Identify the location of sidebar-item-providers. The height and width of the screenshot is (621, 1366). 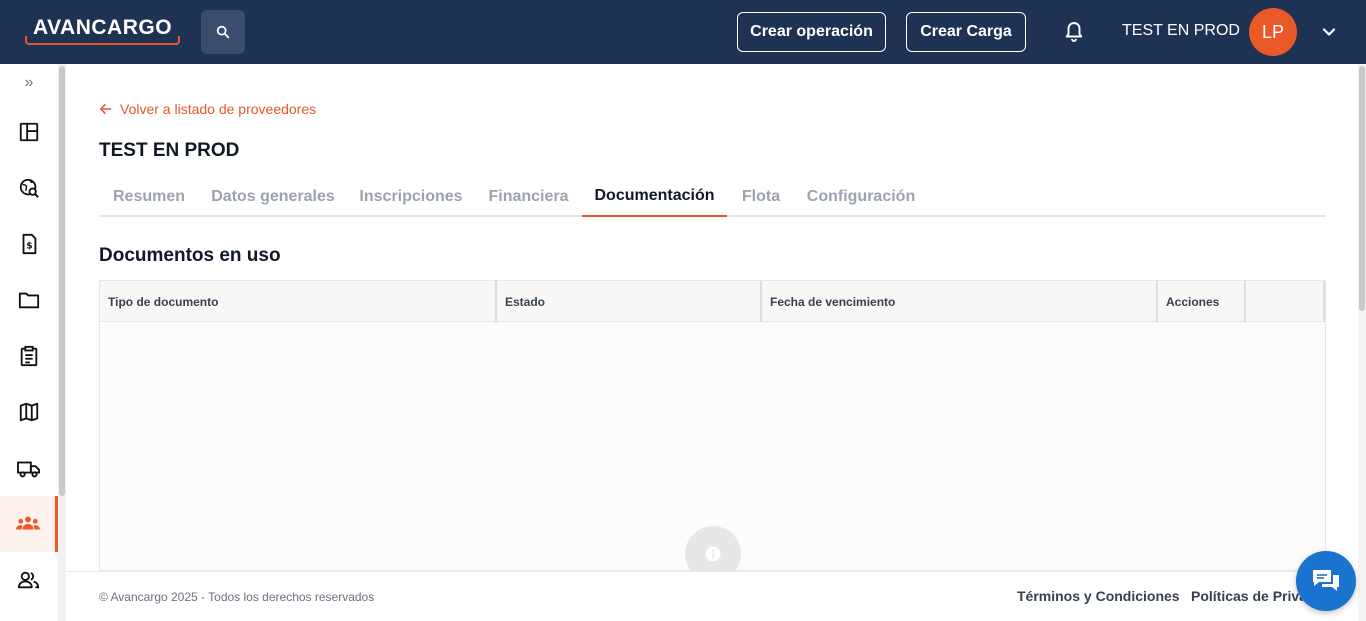
(29, 524).